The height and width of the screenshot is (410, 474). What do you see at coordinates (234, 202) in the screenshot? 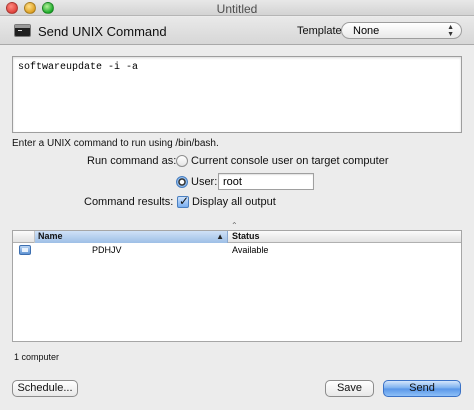
I see `display-all-output-label: Display all output` at bounding box center [234, 202].